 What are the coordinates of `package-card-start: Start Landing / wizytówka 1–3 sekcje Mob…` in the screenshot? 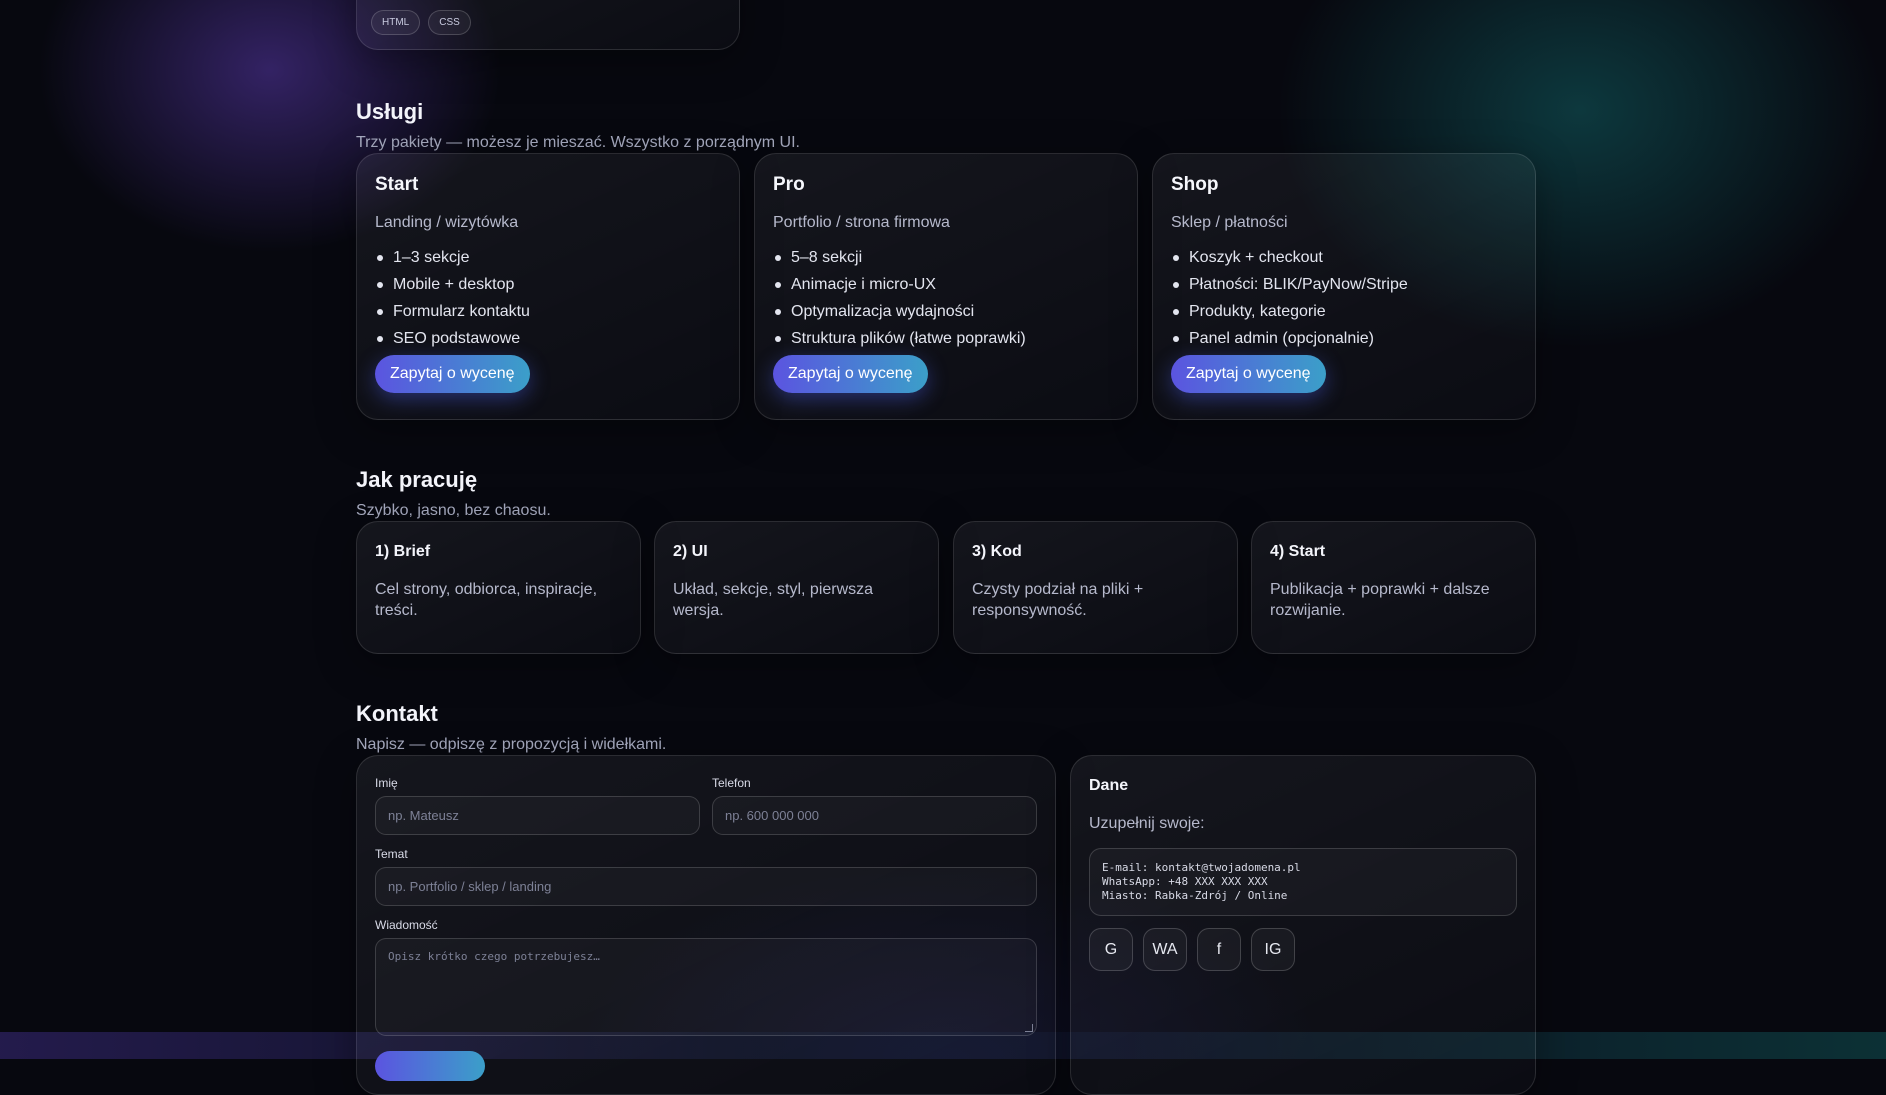 It's located at (548, 286).